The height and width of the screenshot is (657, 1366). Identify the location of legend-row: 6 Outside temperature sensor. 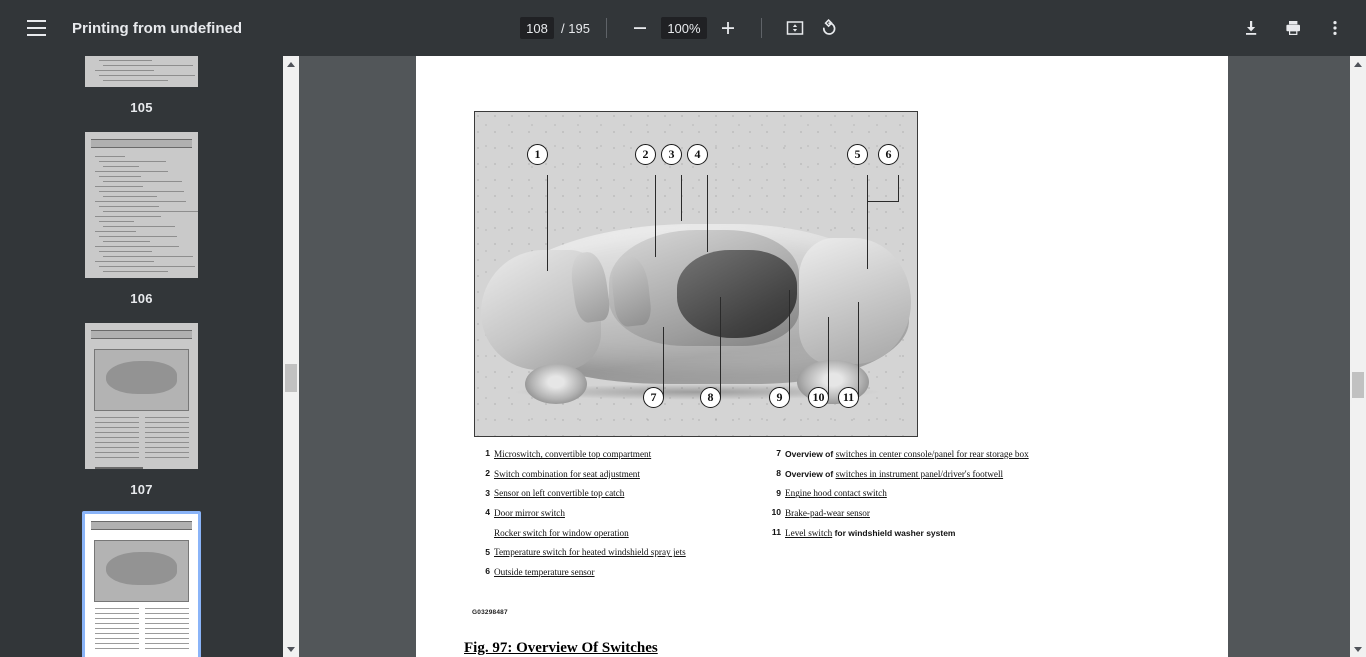
(608, 572).